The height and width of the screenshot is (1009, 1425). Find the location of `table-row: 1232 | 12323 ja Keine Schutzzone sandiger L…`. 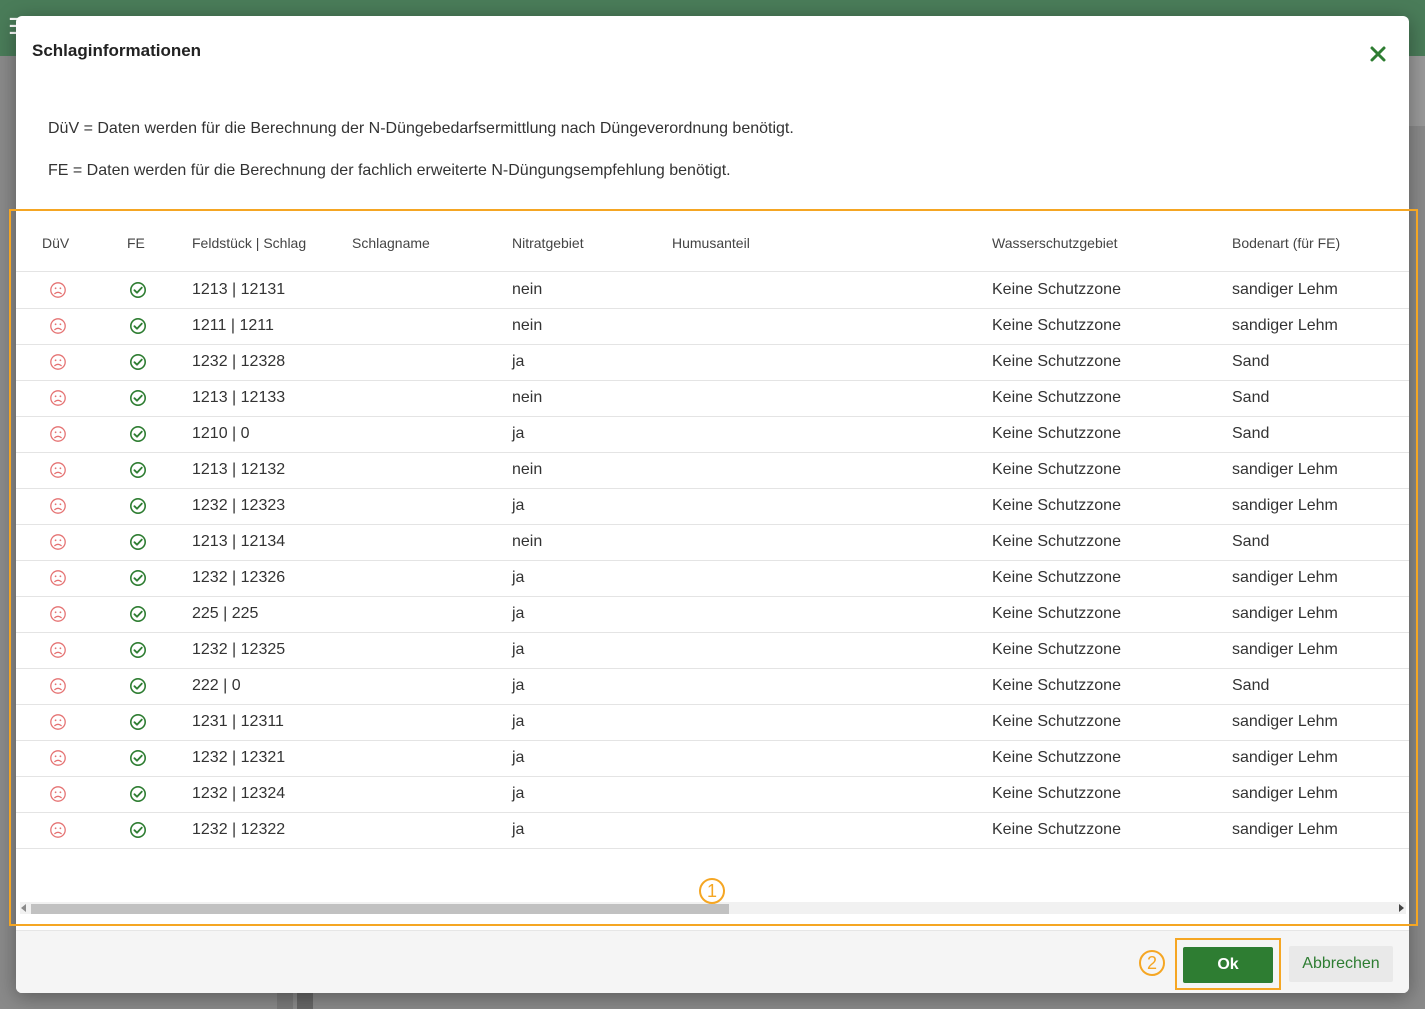

table-row: 1232 | 12323 ja Keine Schutzzone sandiger L… is located at coordinates (712, 506).